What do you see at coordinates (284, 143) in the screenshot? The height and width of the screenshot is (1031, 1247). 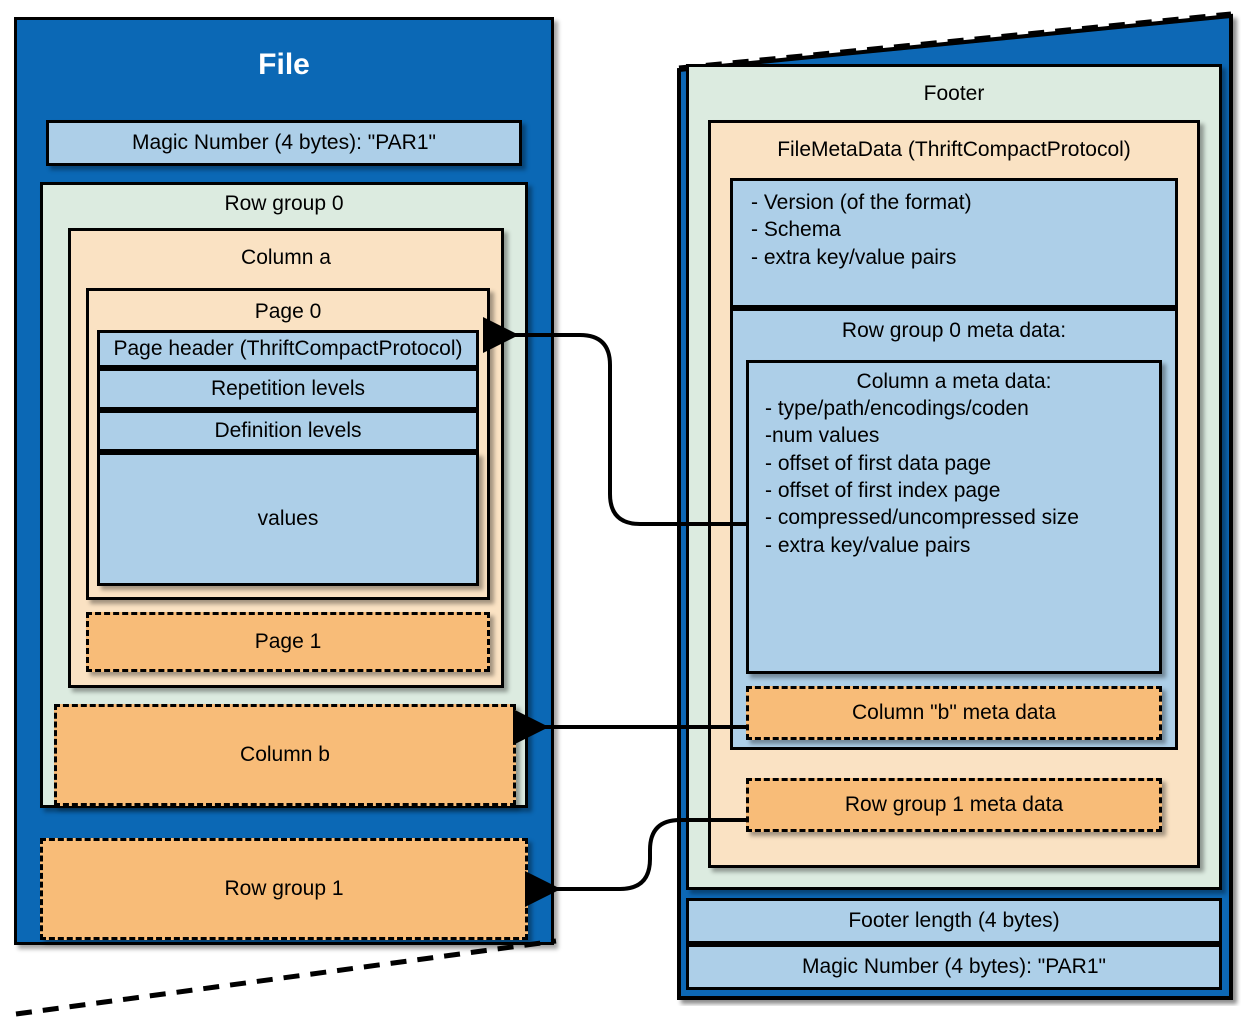 I see `file-magic-number-top: Magic Number (4 bytes): "PAR1"` at bounding box center [284, 143].